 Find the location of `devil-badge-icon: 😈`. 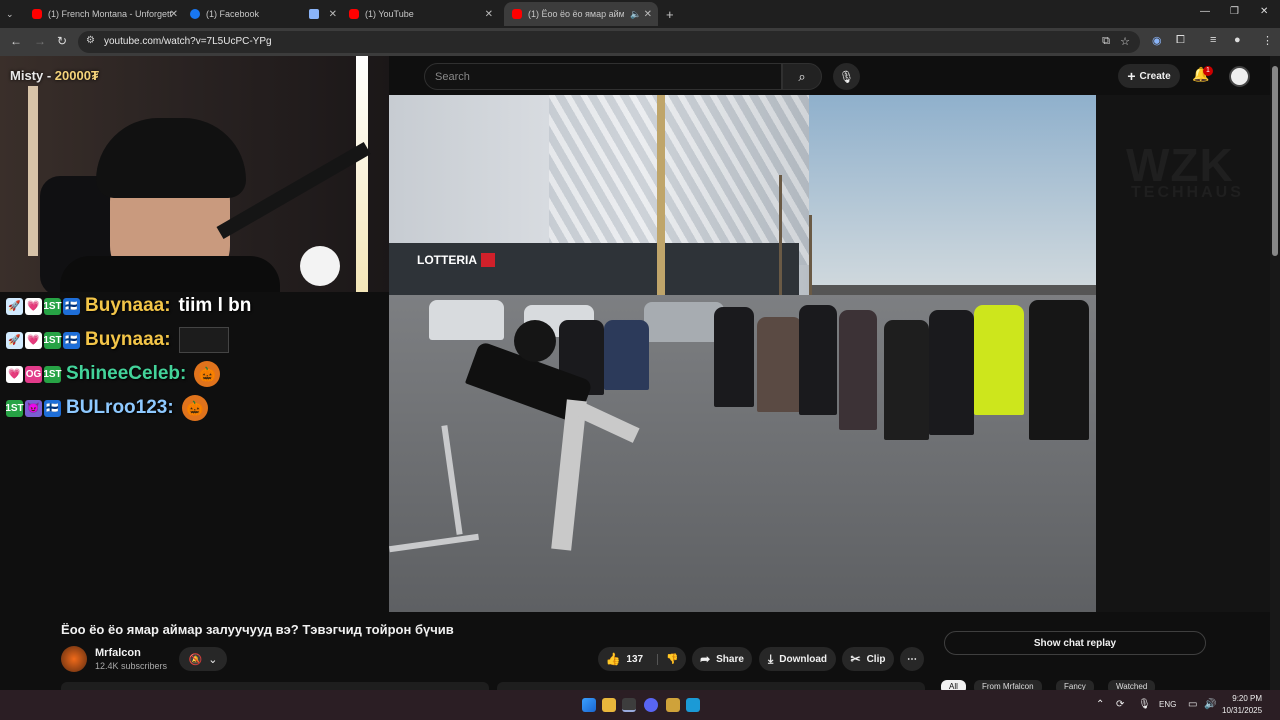

devil-badge-icon: 😈 is located at coordinates (33, 408).